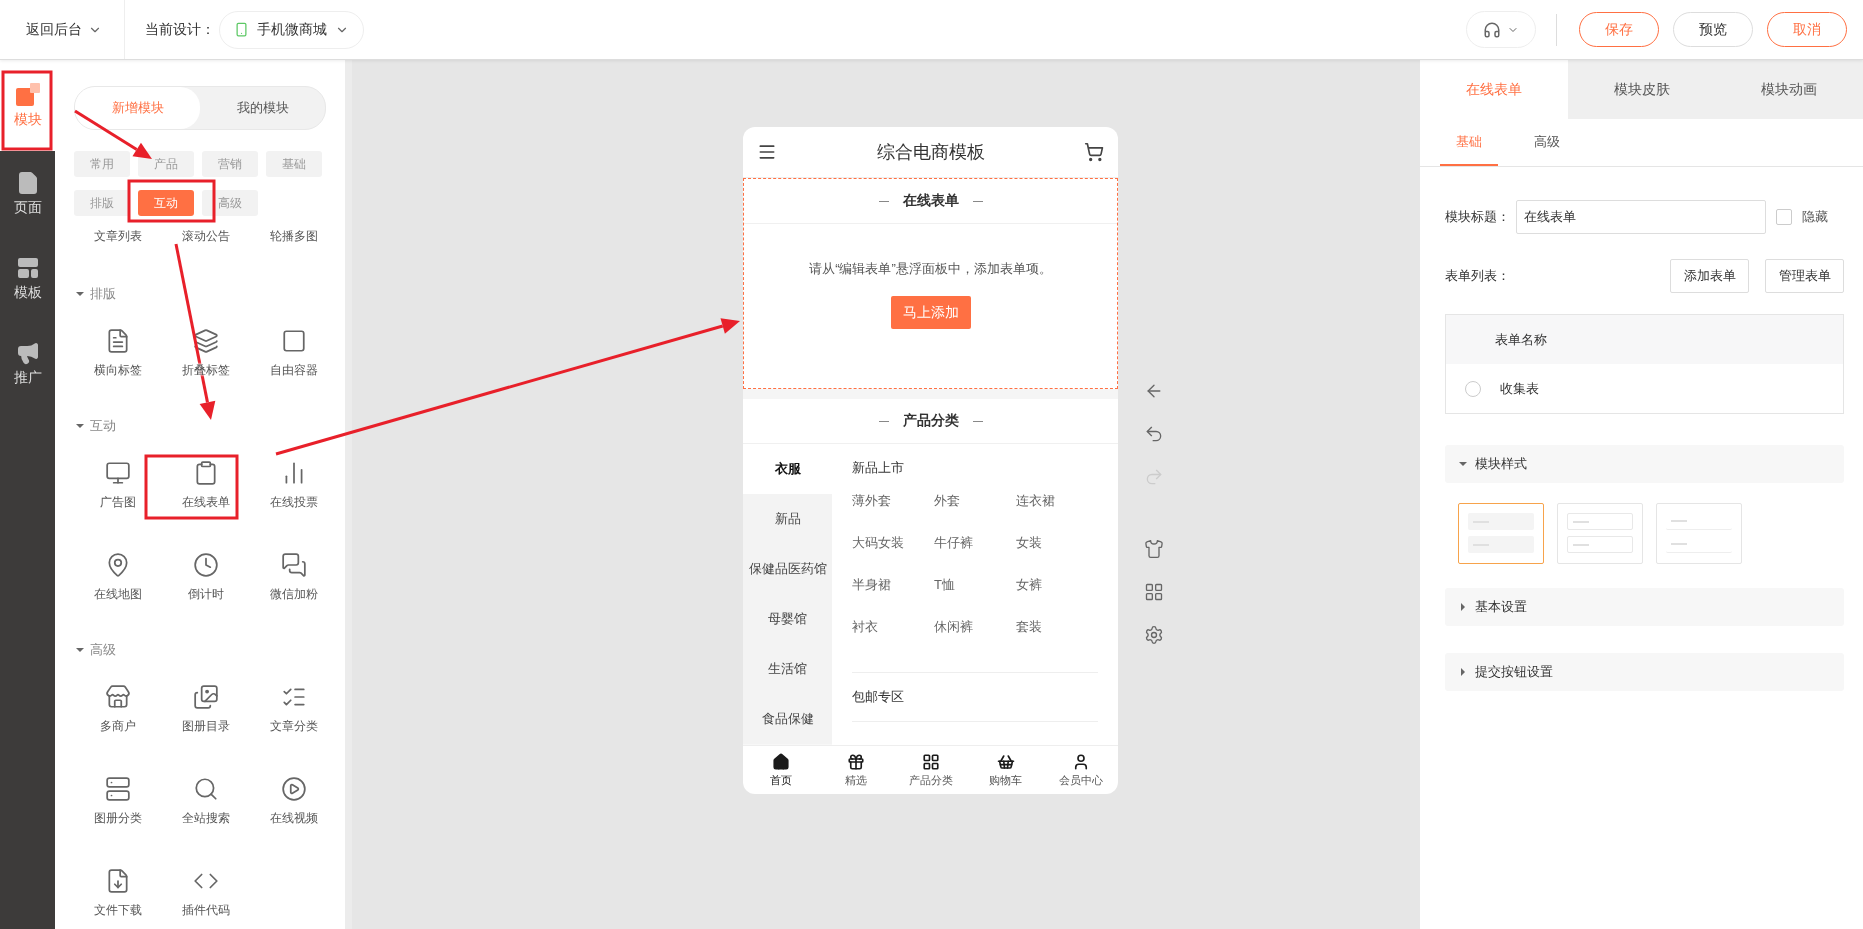 The height and width of the screenshot is (929, 1863). I want to click on cart-icon, so click(1094, 152).